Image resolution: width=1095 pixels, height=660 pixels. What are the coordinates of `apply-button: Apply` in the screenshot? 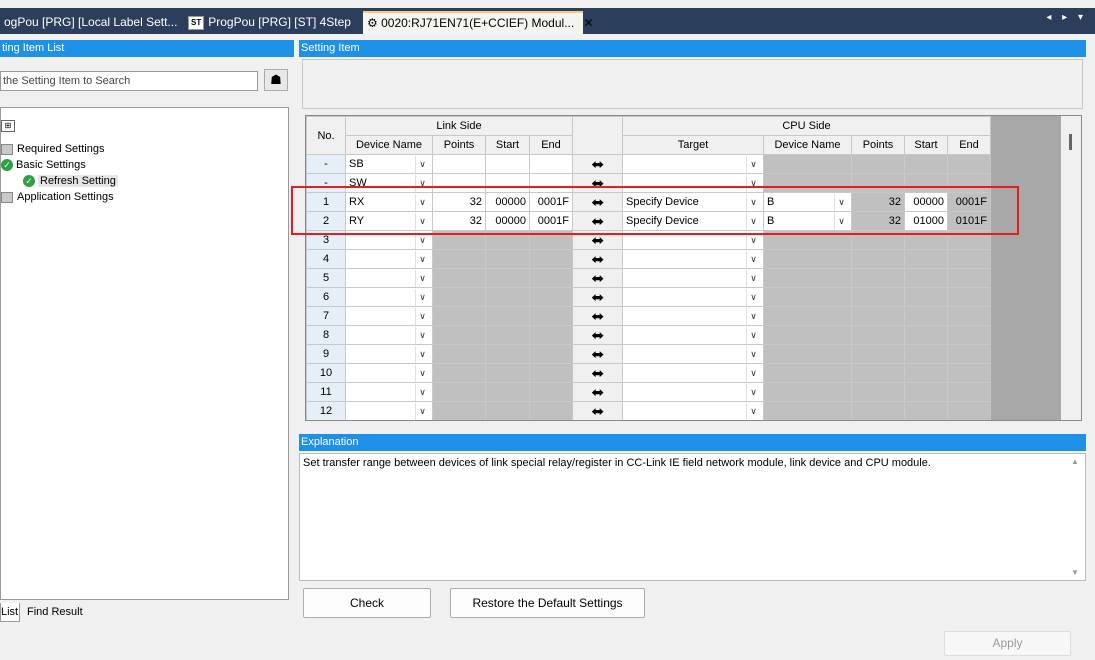 It's located at (1007, 643).